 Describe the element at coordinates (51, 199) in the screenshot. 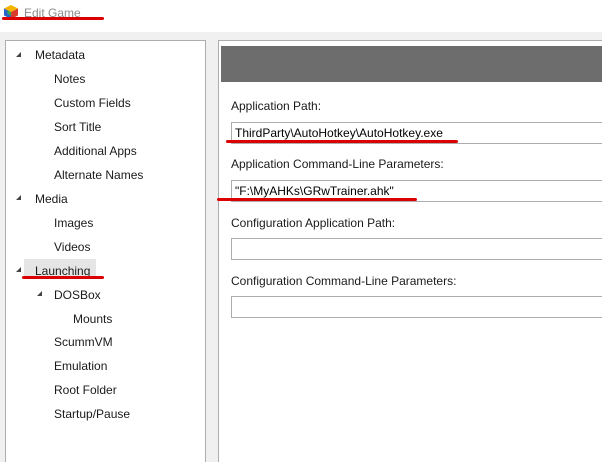

I see `tree-item-media: Media` at that location.